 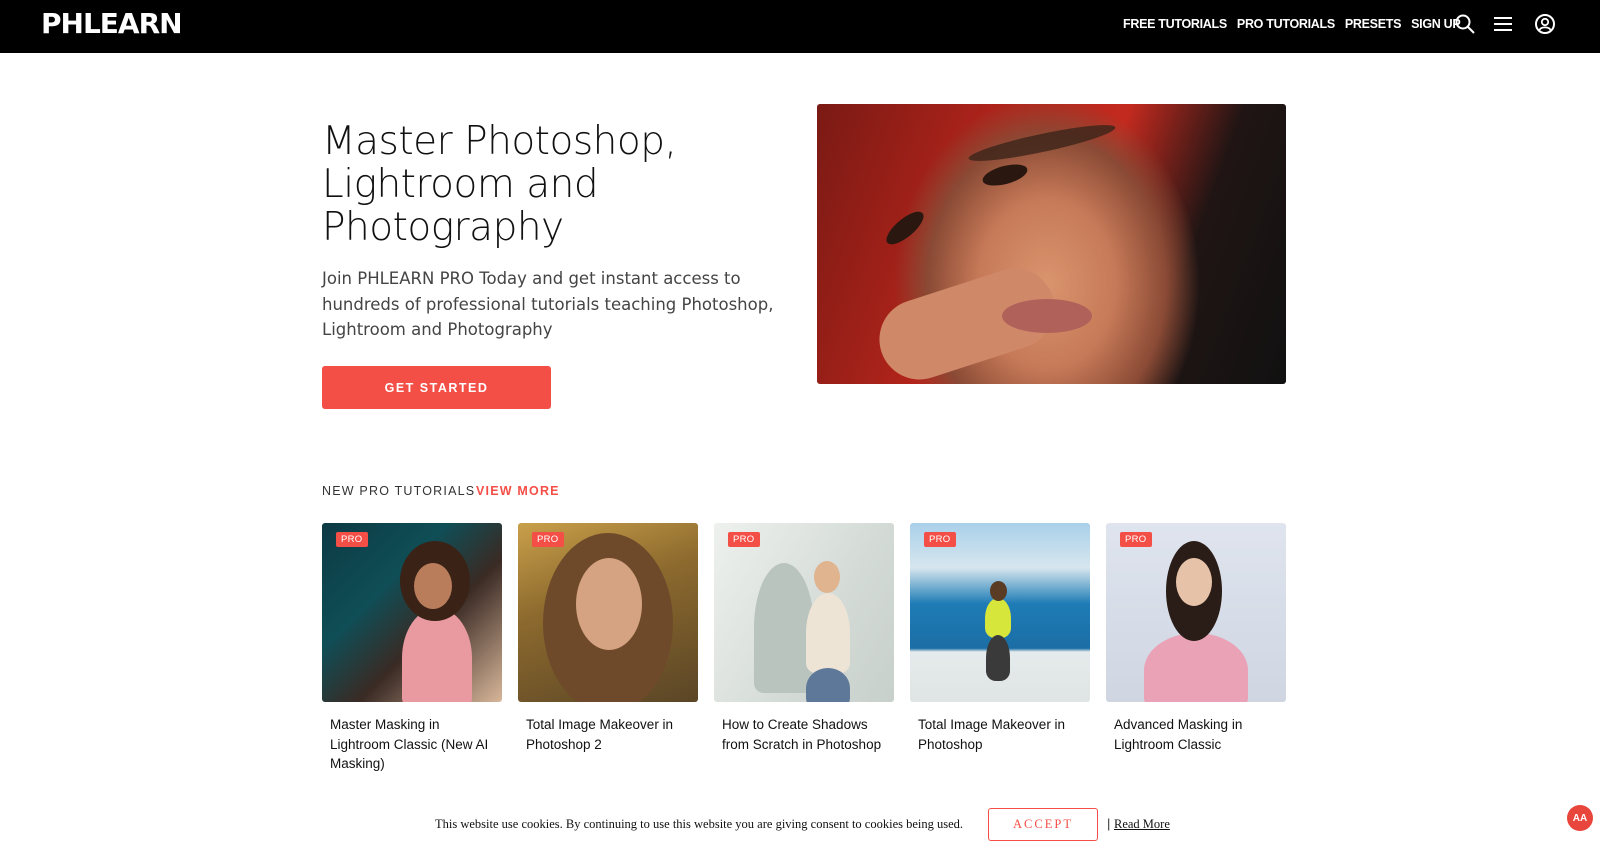 What do you see at coordinates (1503, 24) in the screenshot?
I see `menu-icon` at bounding box center [1503, 24].